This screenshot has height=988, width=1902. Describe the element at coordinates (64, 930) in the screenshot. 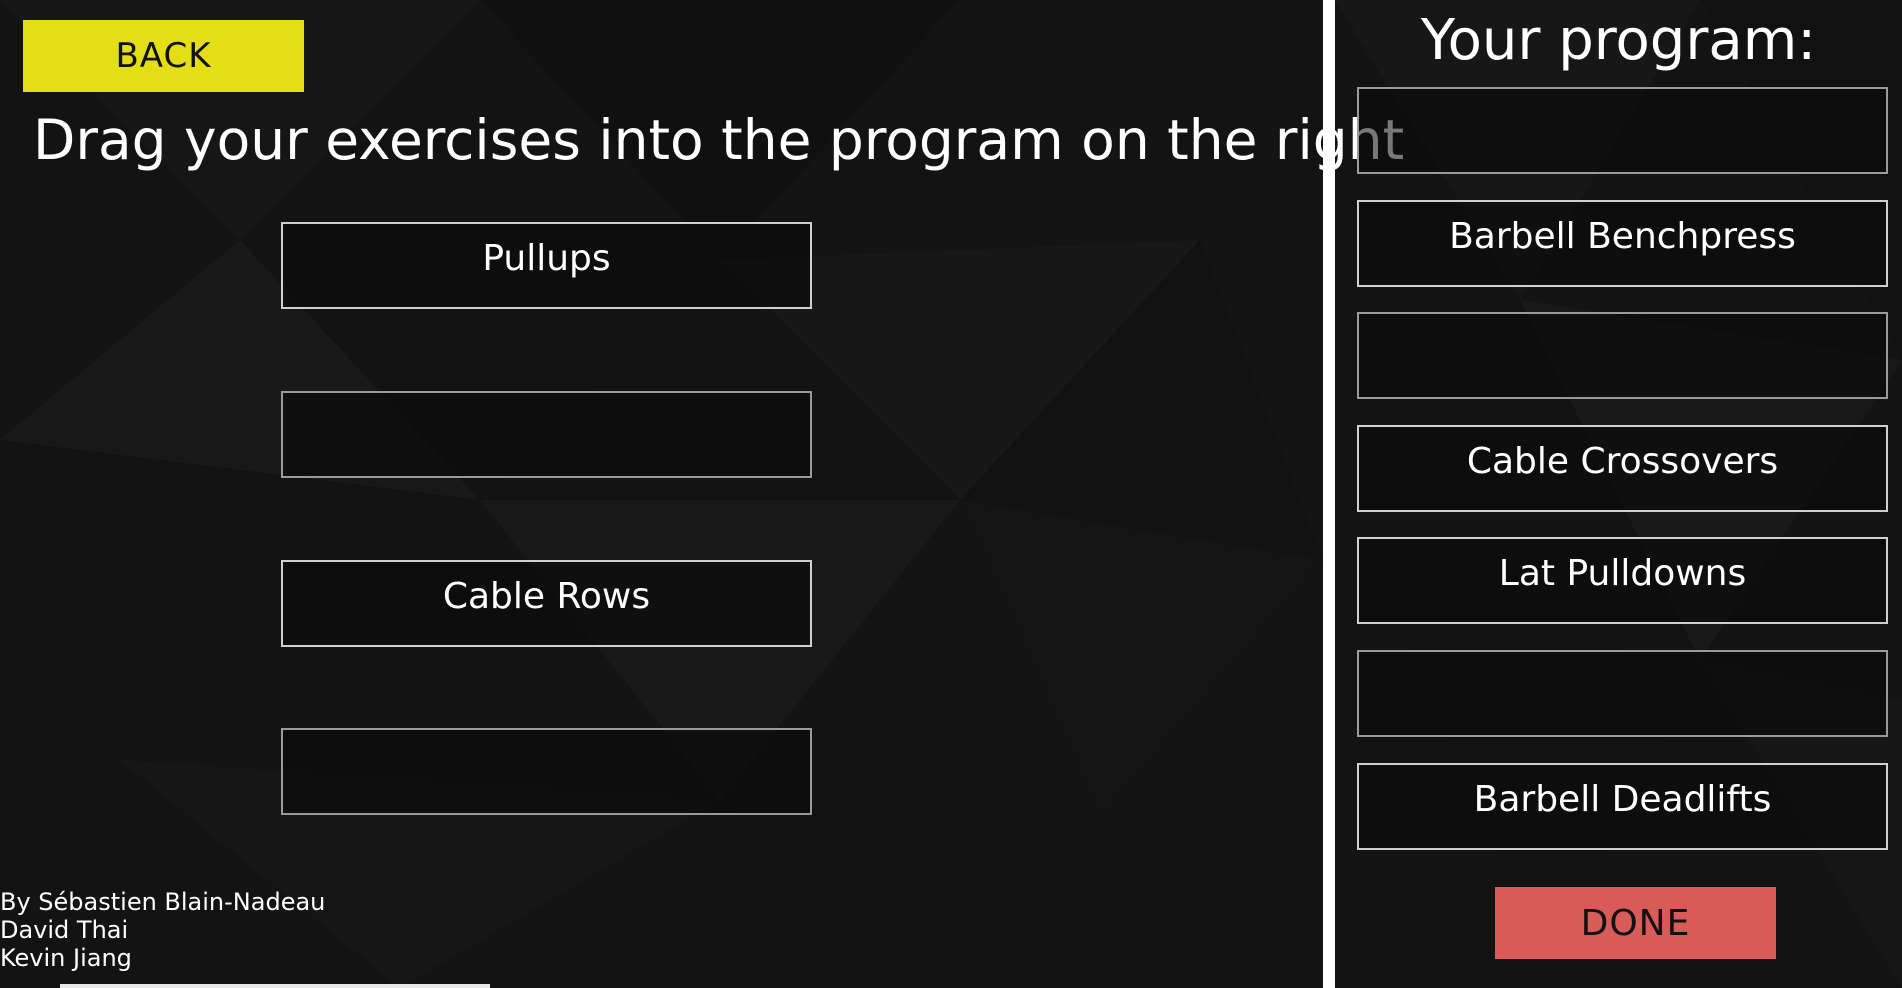

I see `credit-line: David Thai` at that location.